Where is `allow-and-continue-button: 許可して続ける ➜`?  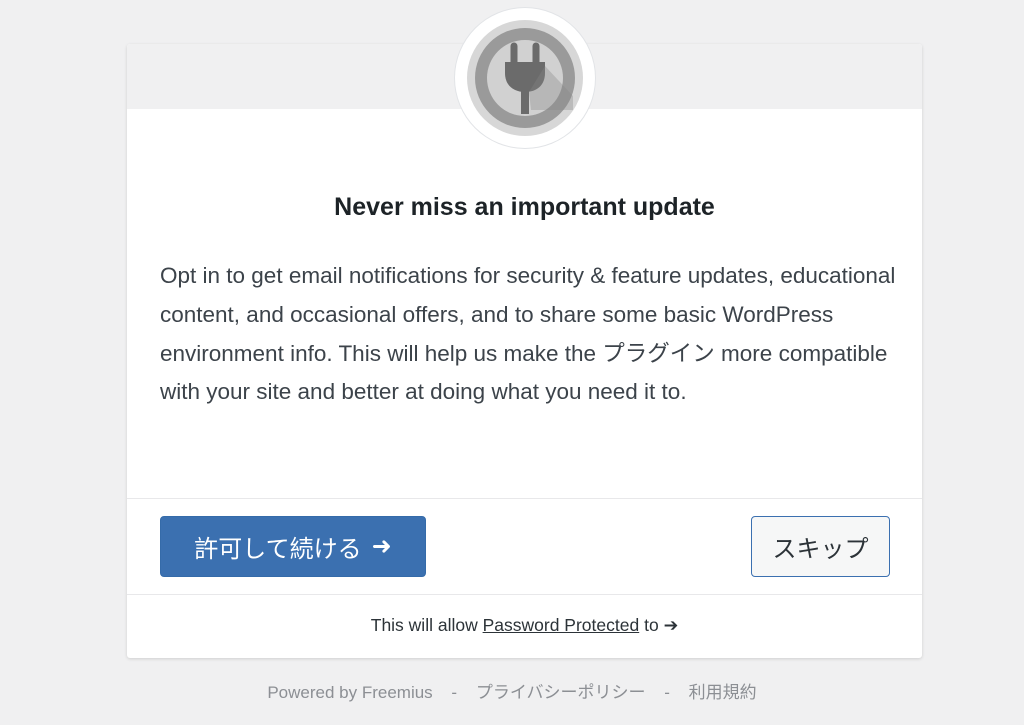 allow-and-continue-button: 許可して続ける ➜ is located at coordinates (293, 546).